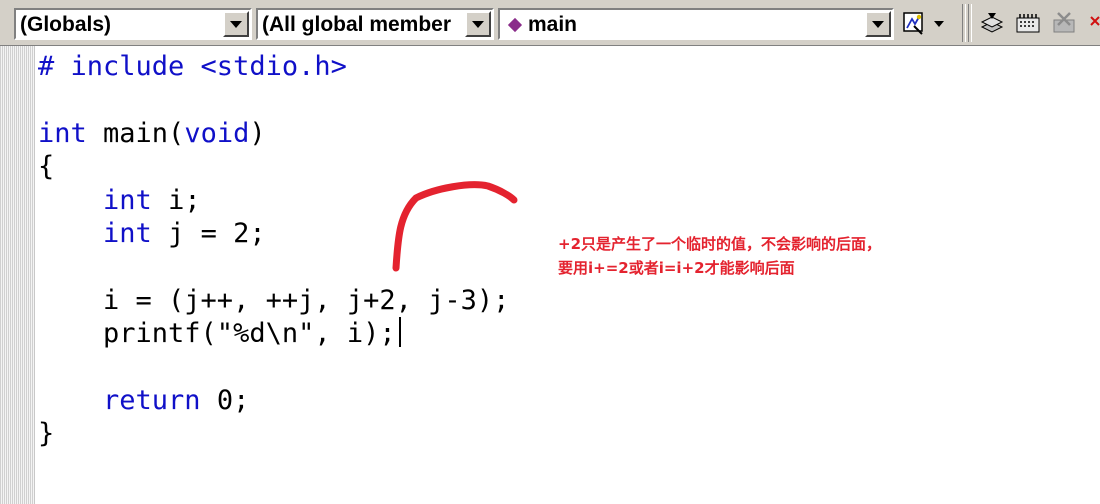  What do you see at coordinates (133, 24) in the screenshot?
I see `scope-combo: (Globals)` at bounding box center [133, 24].